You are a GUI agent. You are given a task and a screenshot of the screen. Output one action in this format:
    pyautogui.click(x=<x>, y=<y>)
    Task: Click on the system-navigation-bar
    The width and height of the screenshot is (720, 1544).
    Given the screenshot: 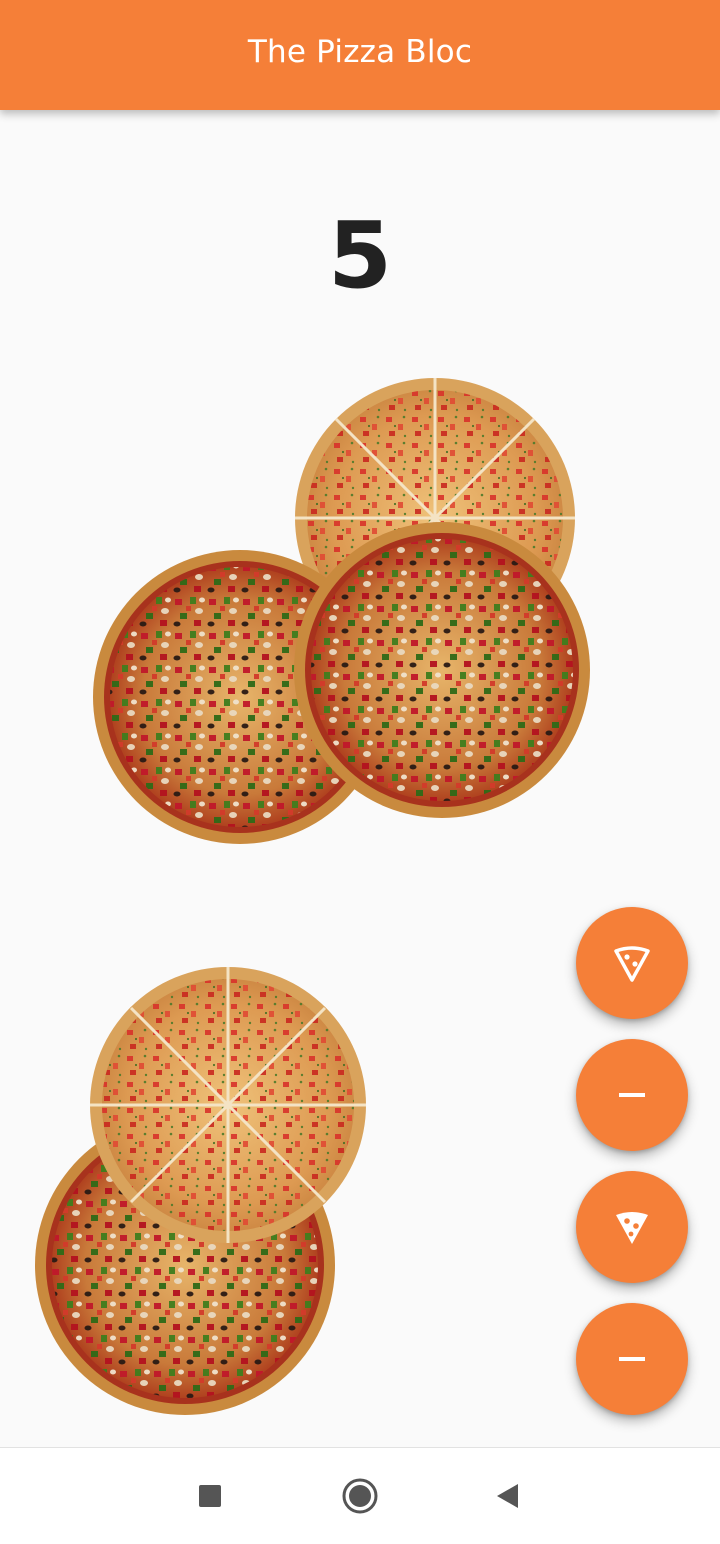 What is the action you would take?
    pyautogui.click(x=360, y=1495)
    